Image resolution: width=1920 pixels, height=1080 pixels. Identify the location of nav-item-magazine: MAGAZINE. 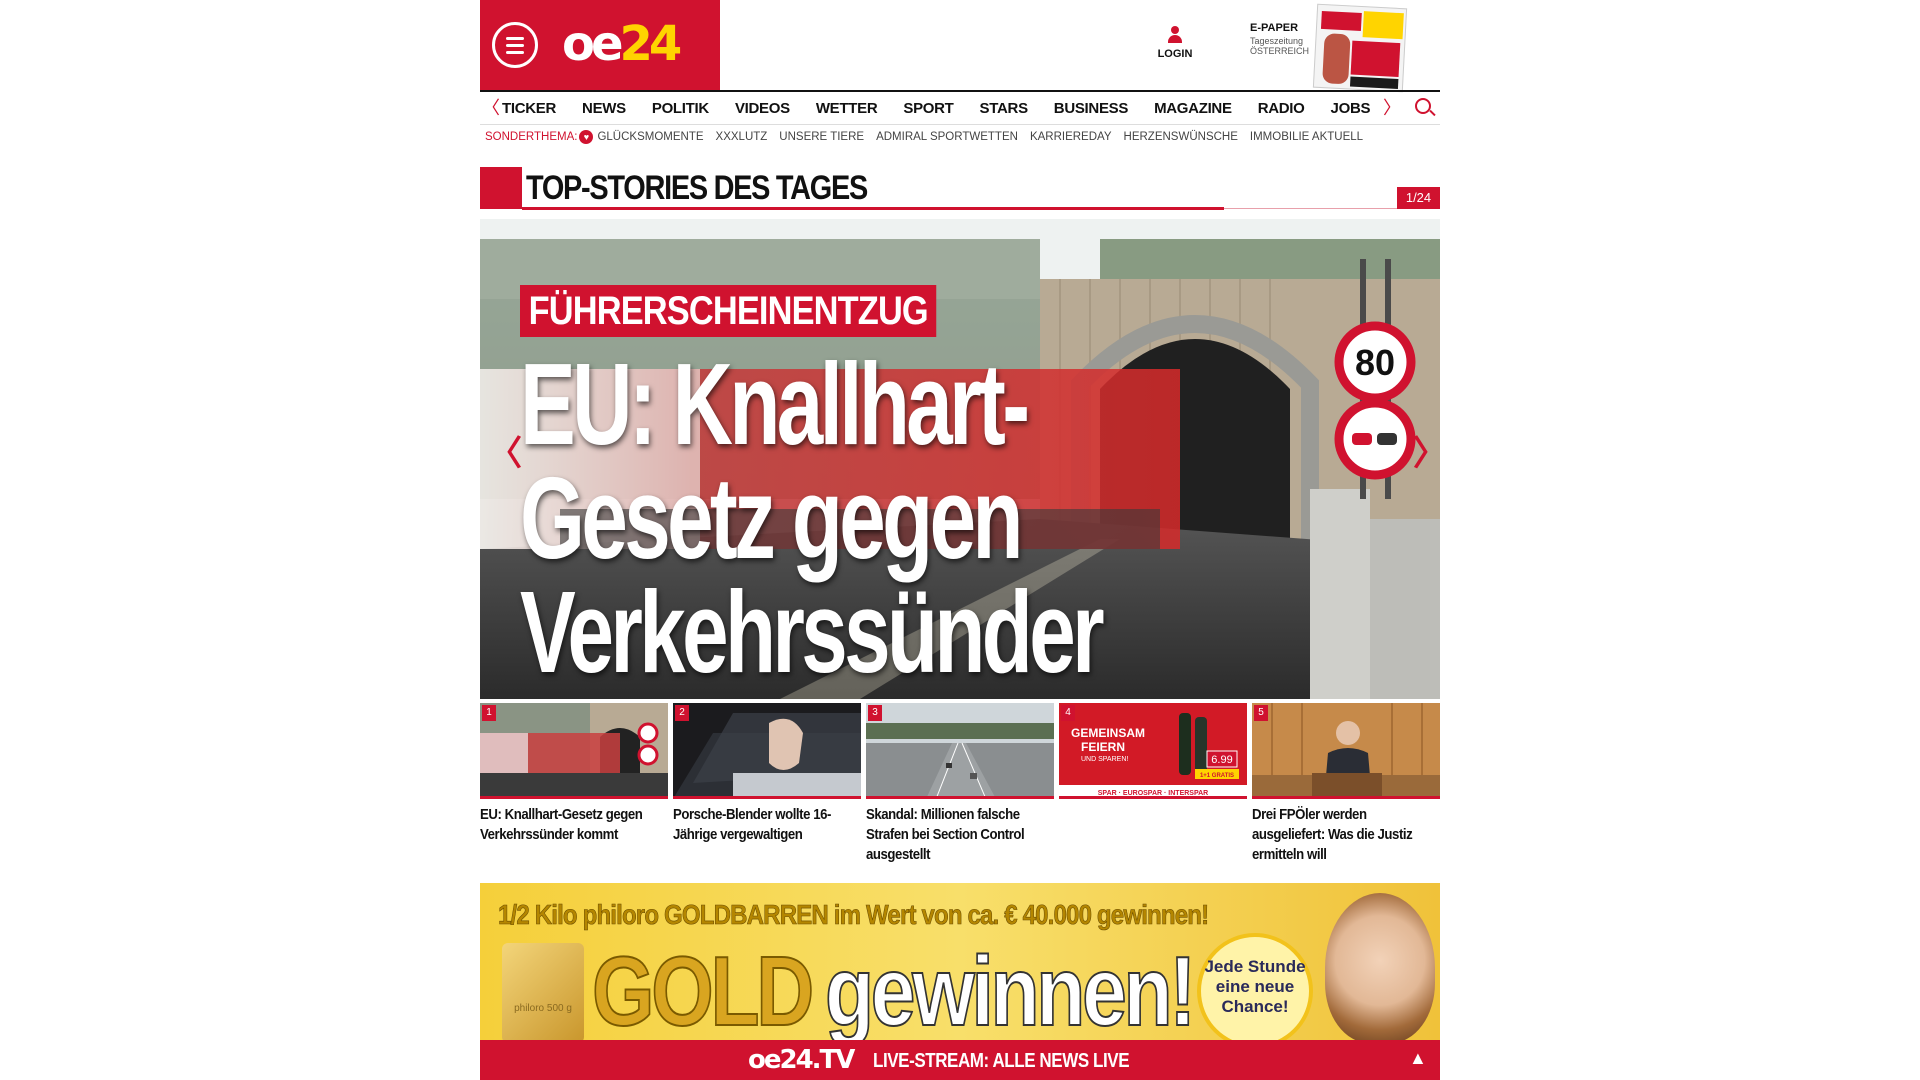
(1193, 108).